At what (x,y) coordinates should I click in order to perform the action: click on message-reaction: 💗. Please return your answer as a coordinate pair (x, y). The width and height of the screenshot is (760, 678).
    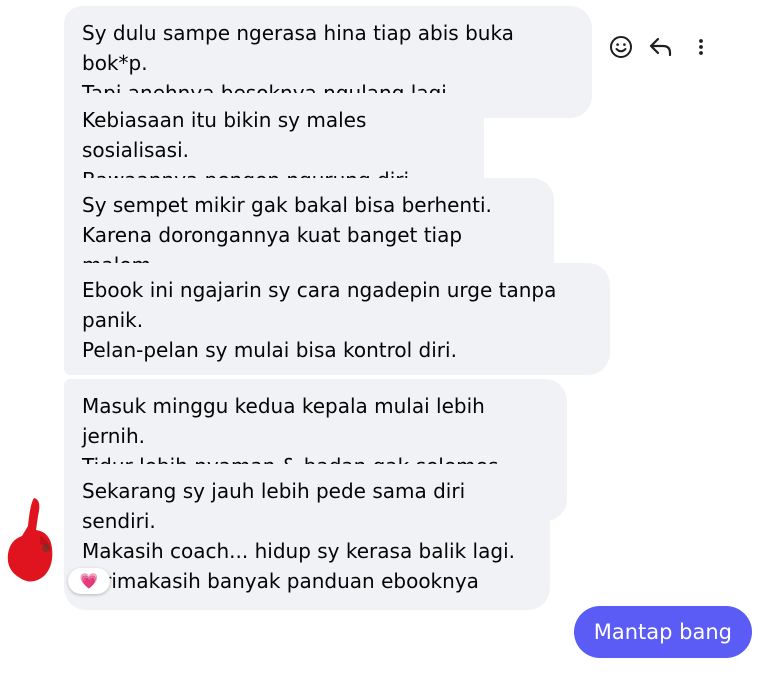
    Looking at the image, I should click on (89, 581).